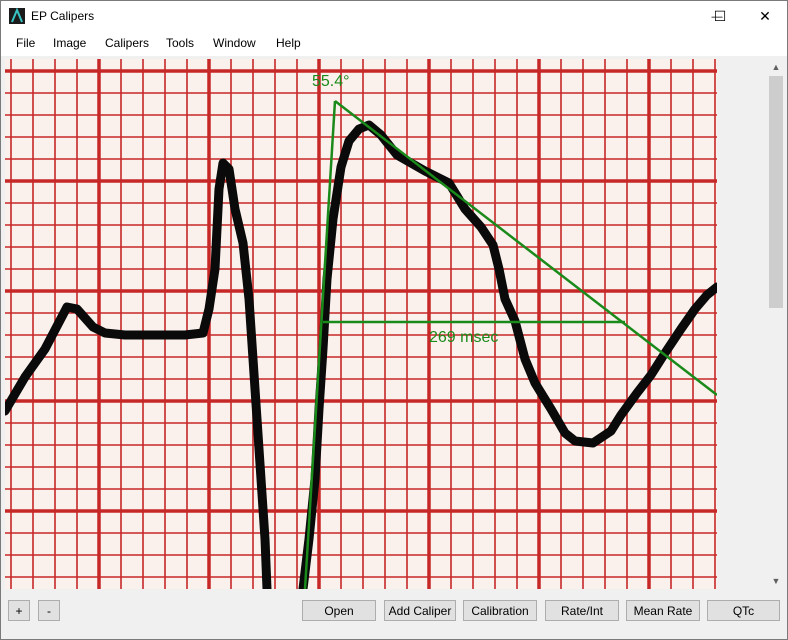 Image resolution: width=788 pixels, height=640 pixels. I want to click on chevron-down-icon: ▼, so click(776, 581).